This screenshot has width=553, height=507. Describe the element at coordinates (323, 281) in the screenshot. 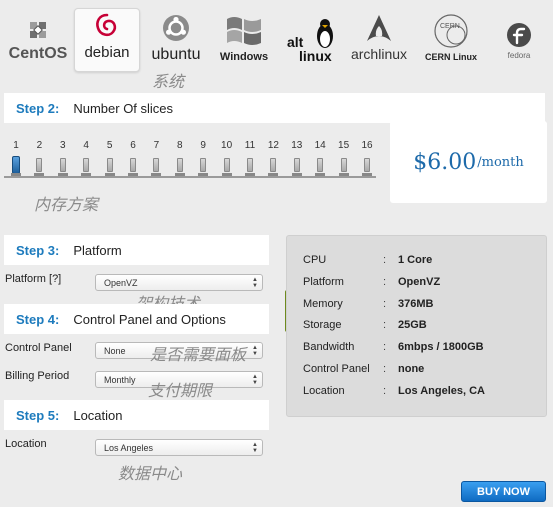

I see `summary-key: Platform` at that location.